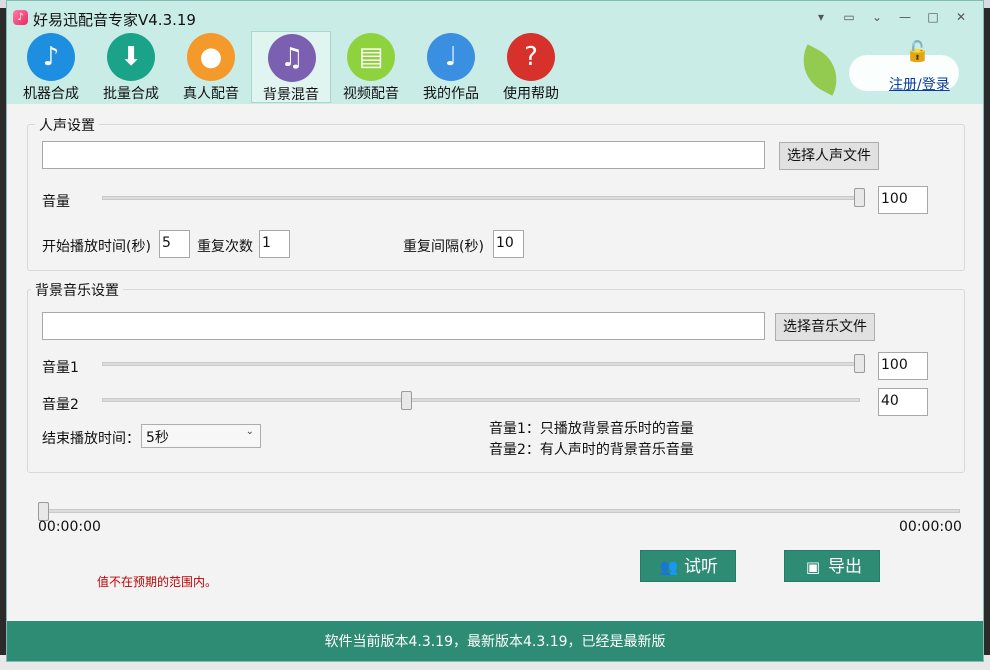  I want to click on voice-settings-legend: 人声设置, so click(67, 125).